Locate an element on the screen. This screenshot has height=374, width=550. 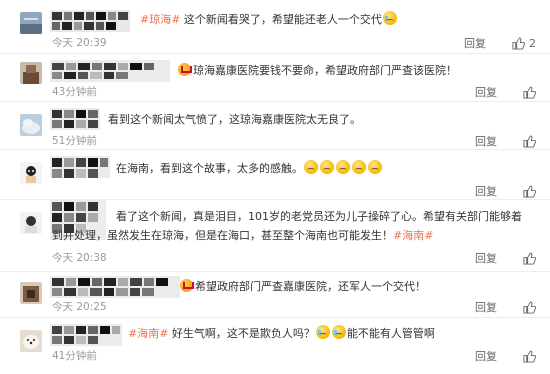
comment-text: 琼海嘉康医院要钱不要命，希望政府部门严查该医院！ is located at coordinates (334, 70).